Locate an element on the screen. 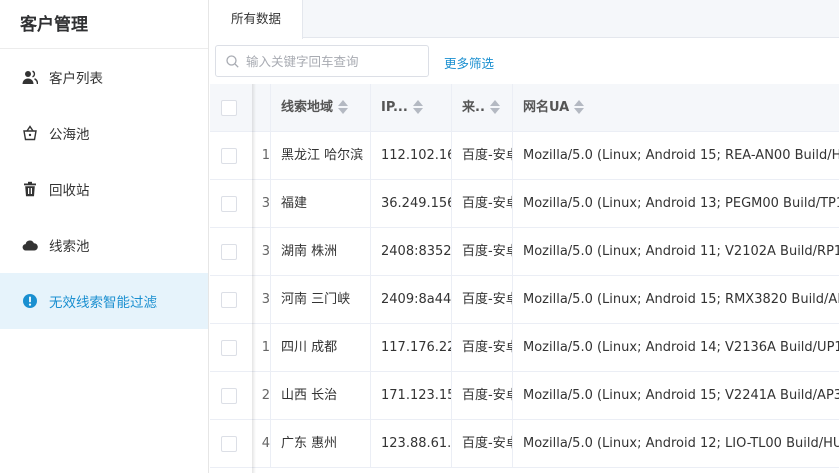  row-region: 黑龙江 哈尔滨 is located at coordinates (320, 156).